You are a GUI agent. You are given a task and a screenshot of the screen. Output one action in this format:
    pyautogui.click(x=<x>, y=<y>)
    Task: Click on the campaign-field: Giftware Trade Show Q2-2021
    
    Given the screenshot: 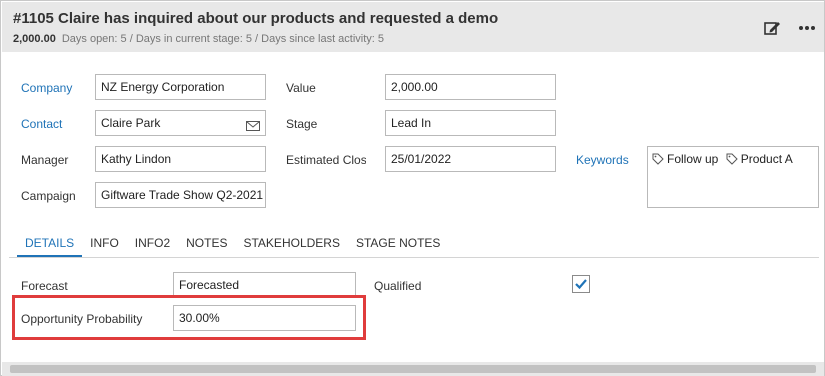 What is the action you would take?
    pyautogui.click(x=180, y=195)
    